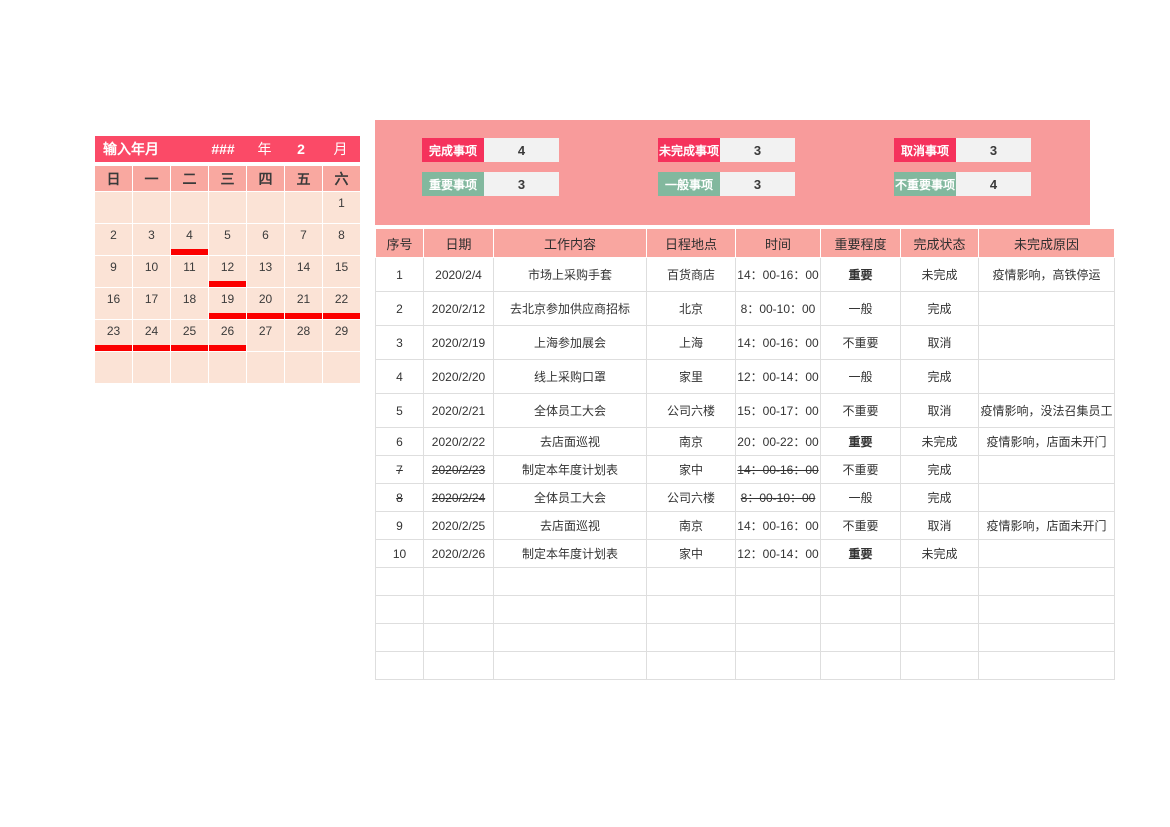  I want to click on cell-status: 未完成, so click(939, 274).